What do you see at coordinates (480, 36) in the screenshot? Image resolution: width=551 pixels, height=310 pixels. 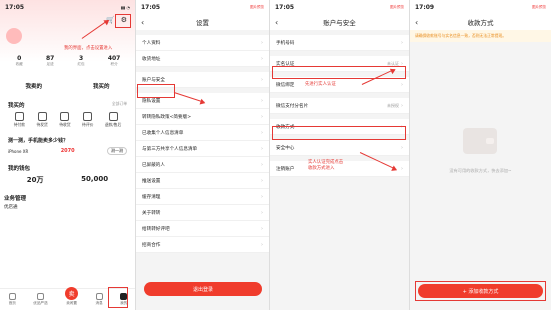 I see `notice-banner: 请确保收款账号与实名信息一致，否则无法正常提现。` at bounding box center [480, 36].